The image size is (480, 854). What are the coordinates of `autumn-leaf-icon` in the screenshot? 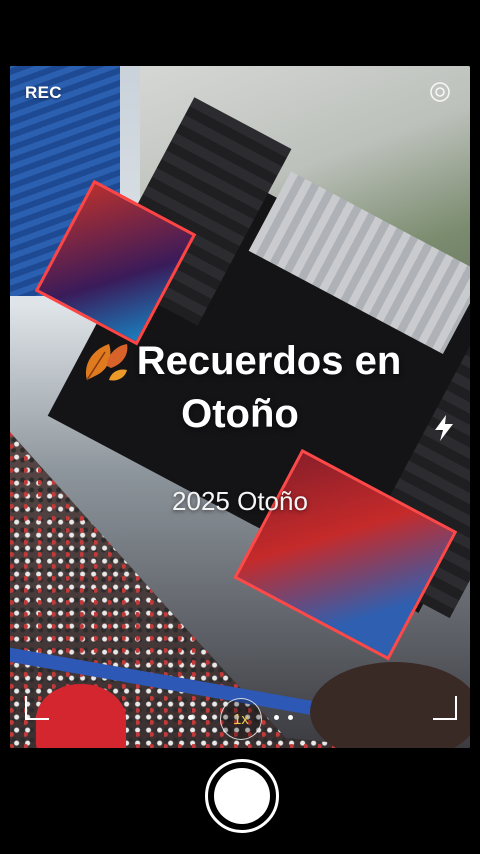 It's located at (106, 362).